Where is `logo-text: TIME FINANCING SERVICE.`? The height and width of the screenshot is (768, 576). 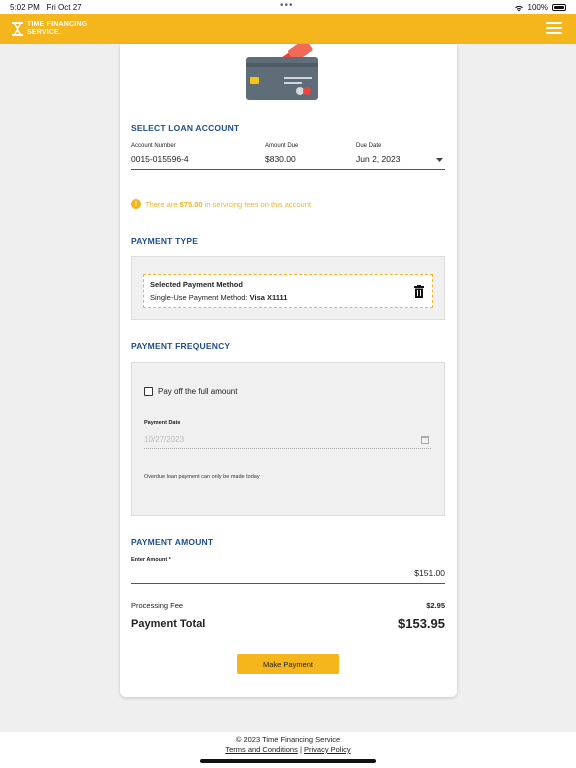 logo-text: TIME FINANCING SERVICE. is located at coordinates (57, 28).